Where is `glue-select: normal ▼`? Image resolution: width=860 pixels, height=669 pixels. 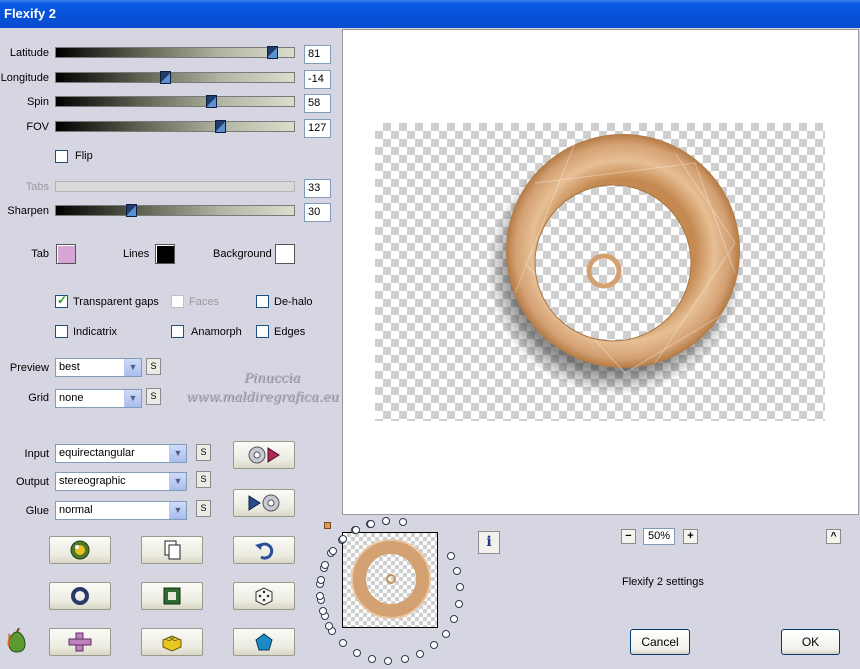 glue-select: normal ▼ is located at coordinates (121, 510).